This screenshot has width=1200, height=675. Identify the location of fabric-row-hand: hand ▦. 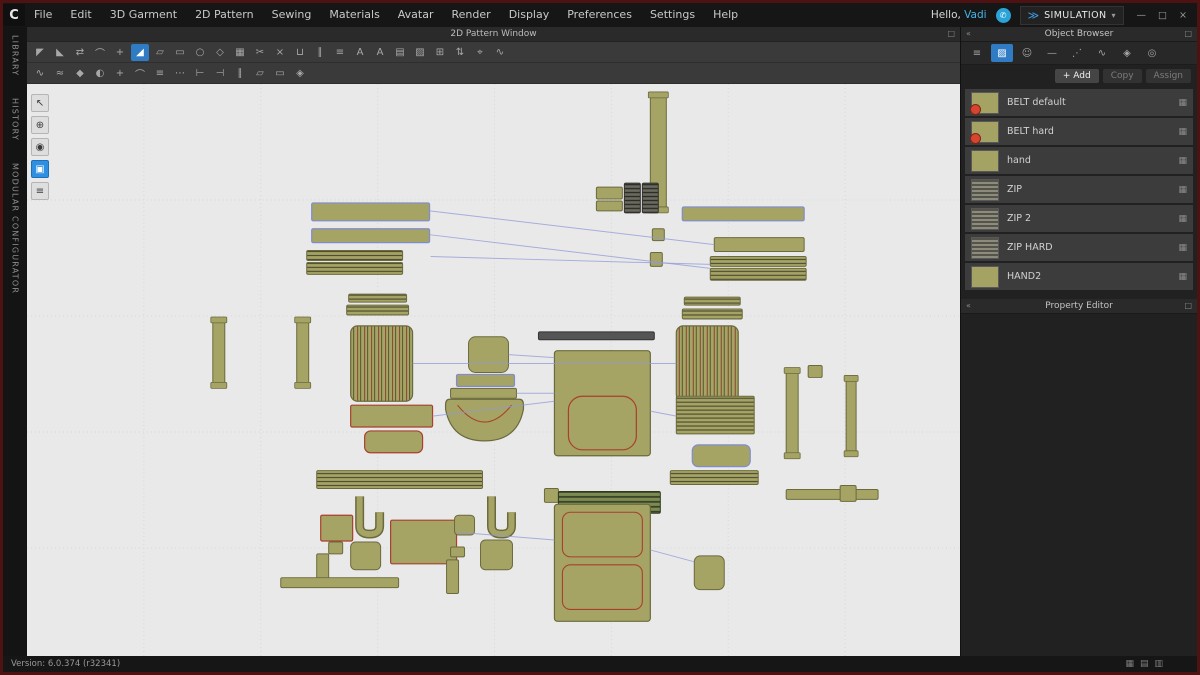
(1079, 160).